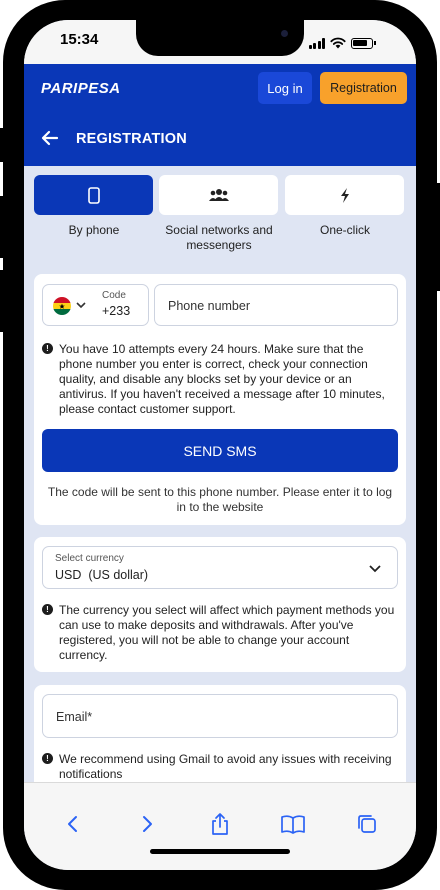 This screenshot has height=890, width=440. What do you see at coordinates (147, 824) in the screenshot?
I see `forward-icon` at bounding box center [147, 824].